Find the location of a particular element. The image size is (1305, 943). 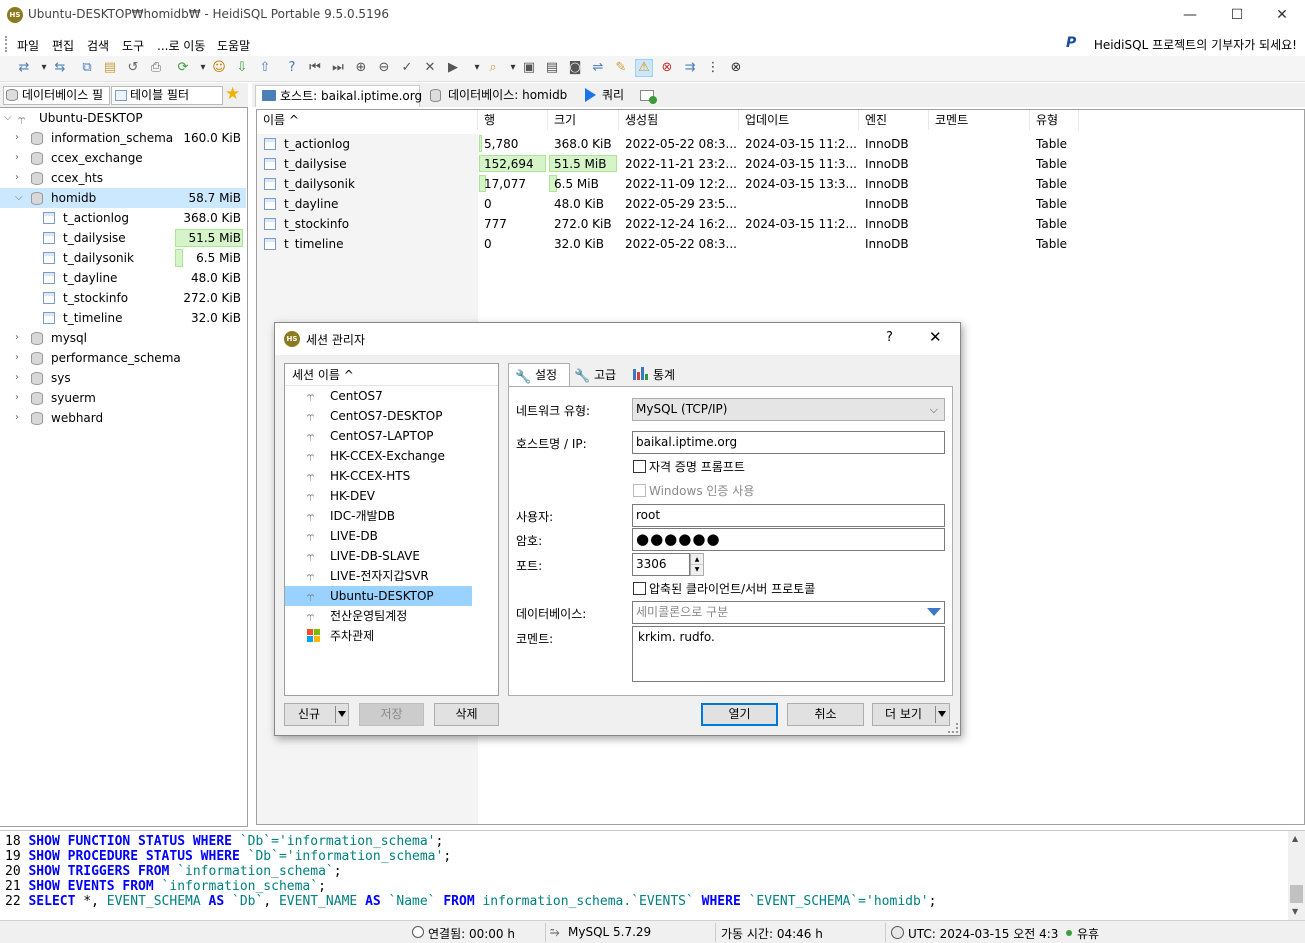

session-list-header: 세션 이름 ^ is located at coordinates (391, 375).